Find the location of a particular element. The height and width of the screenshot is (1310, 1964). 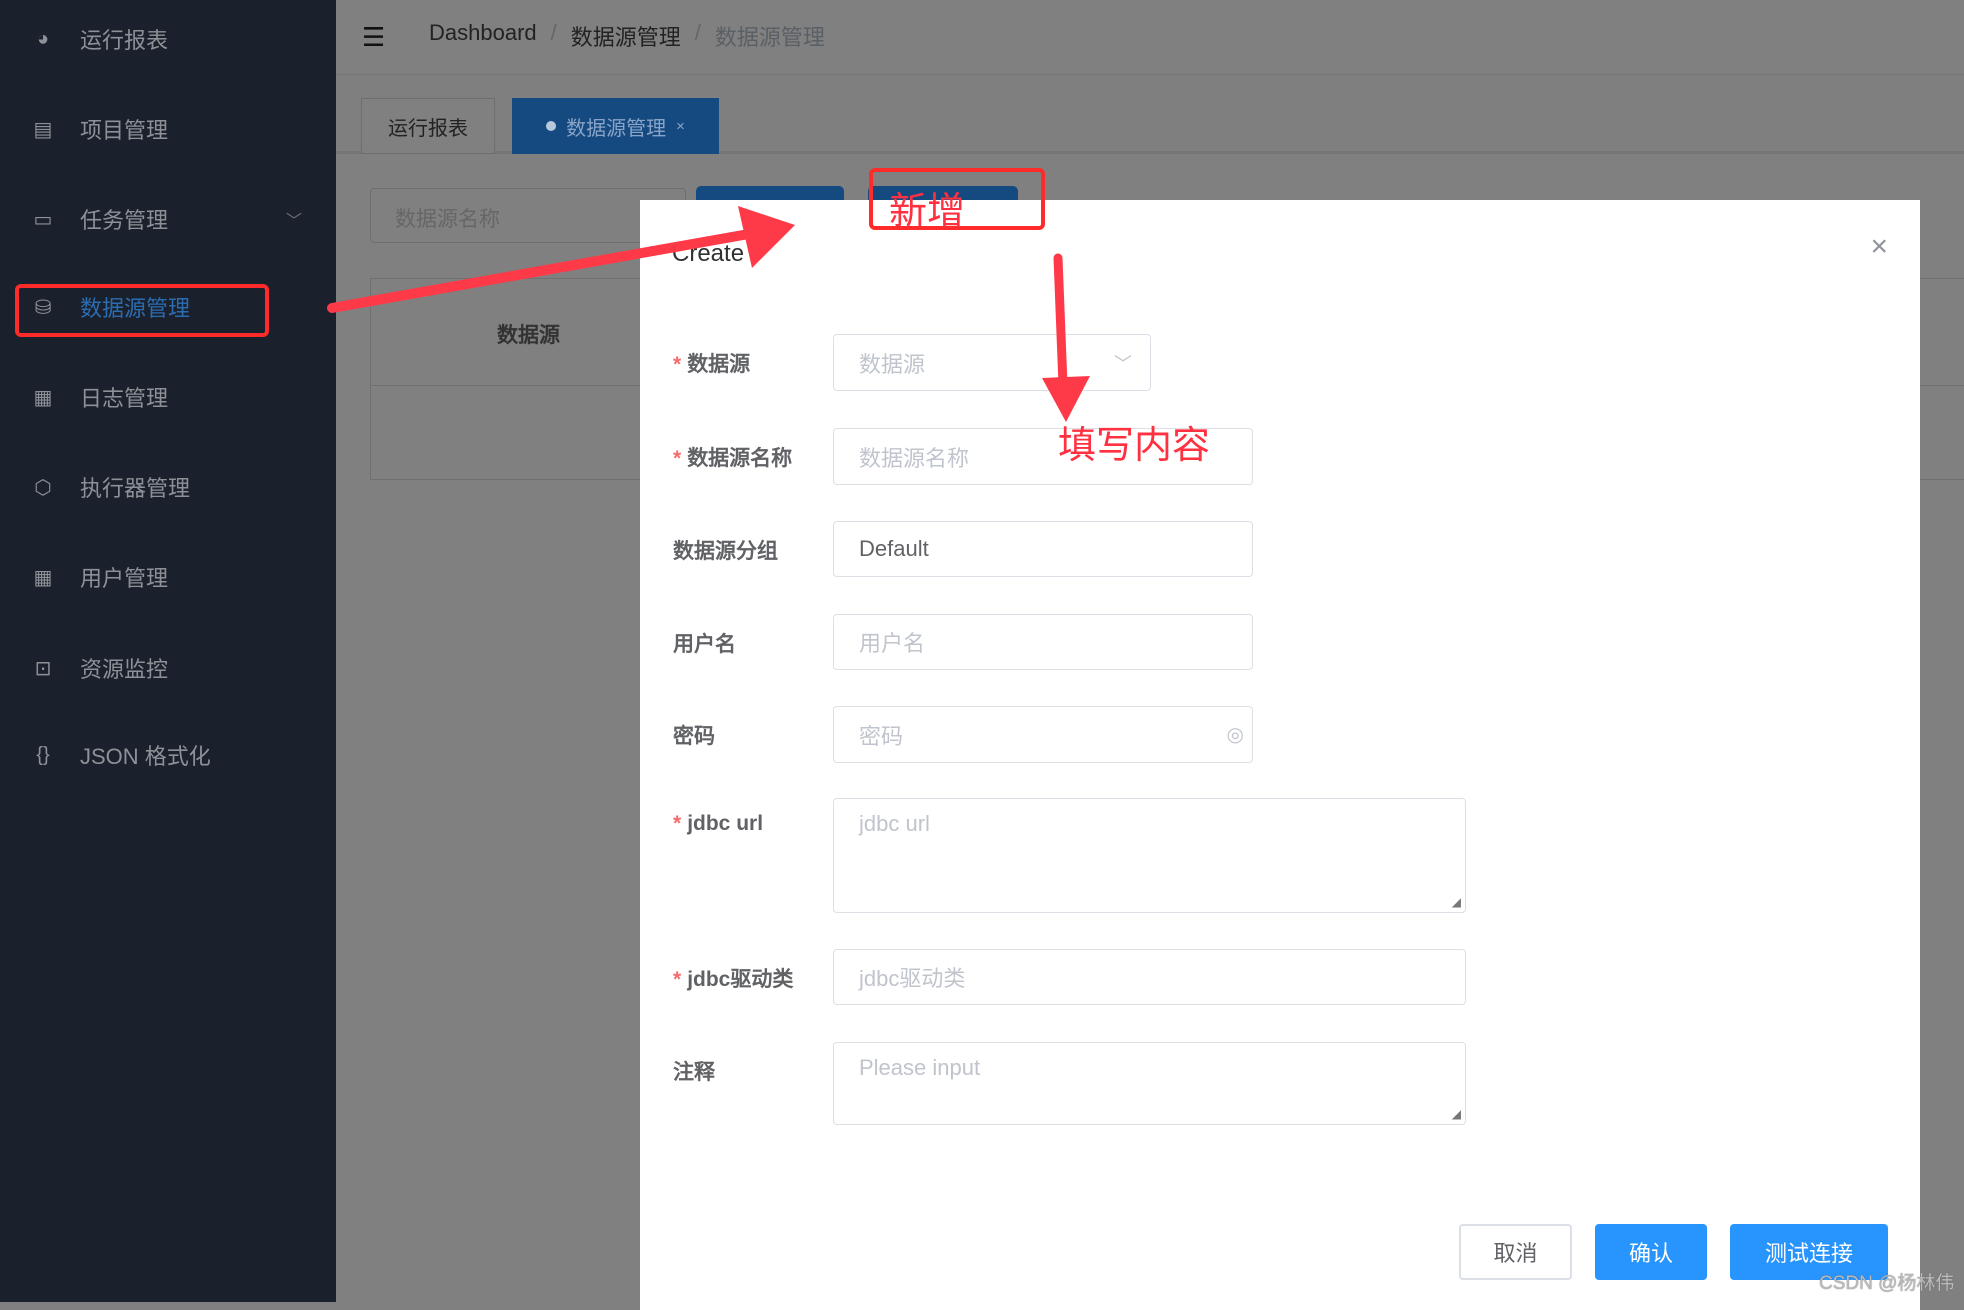

document-icon: ▦ is located at coordinates (43, 397).